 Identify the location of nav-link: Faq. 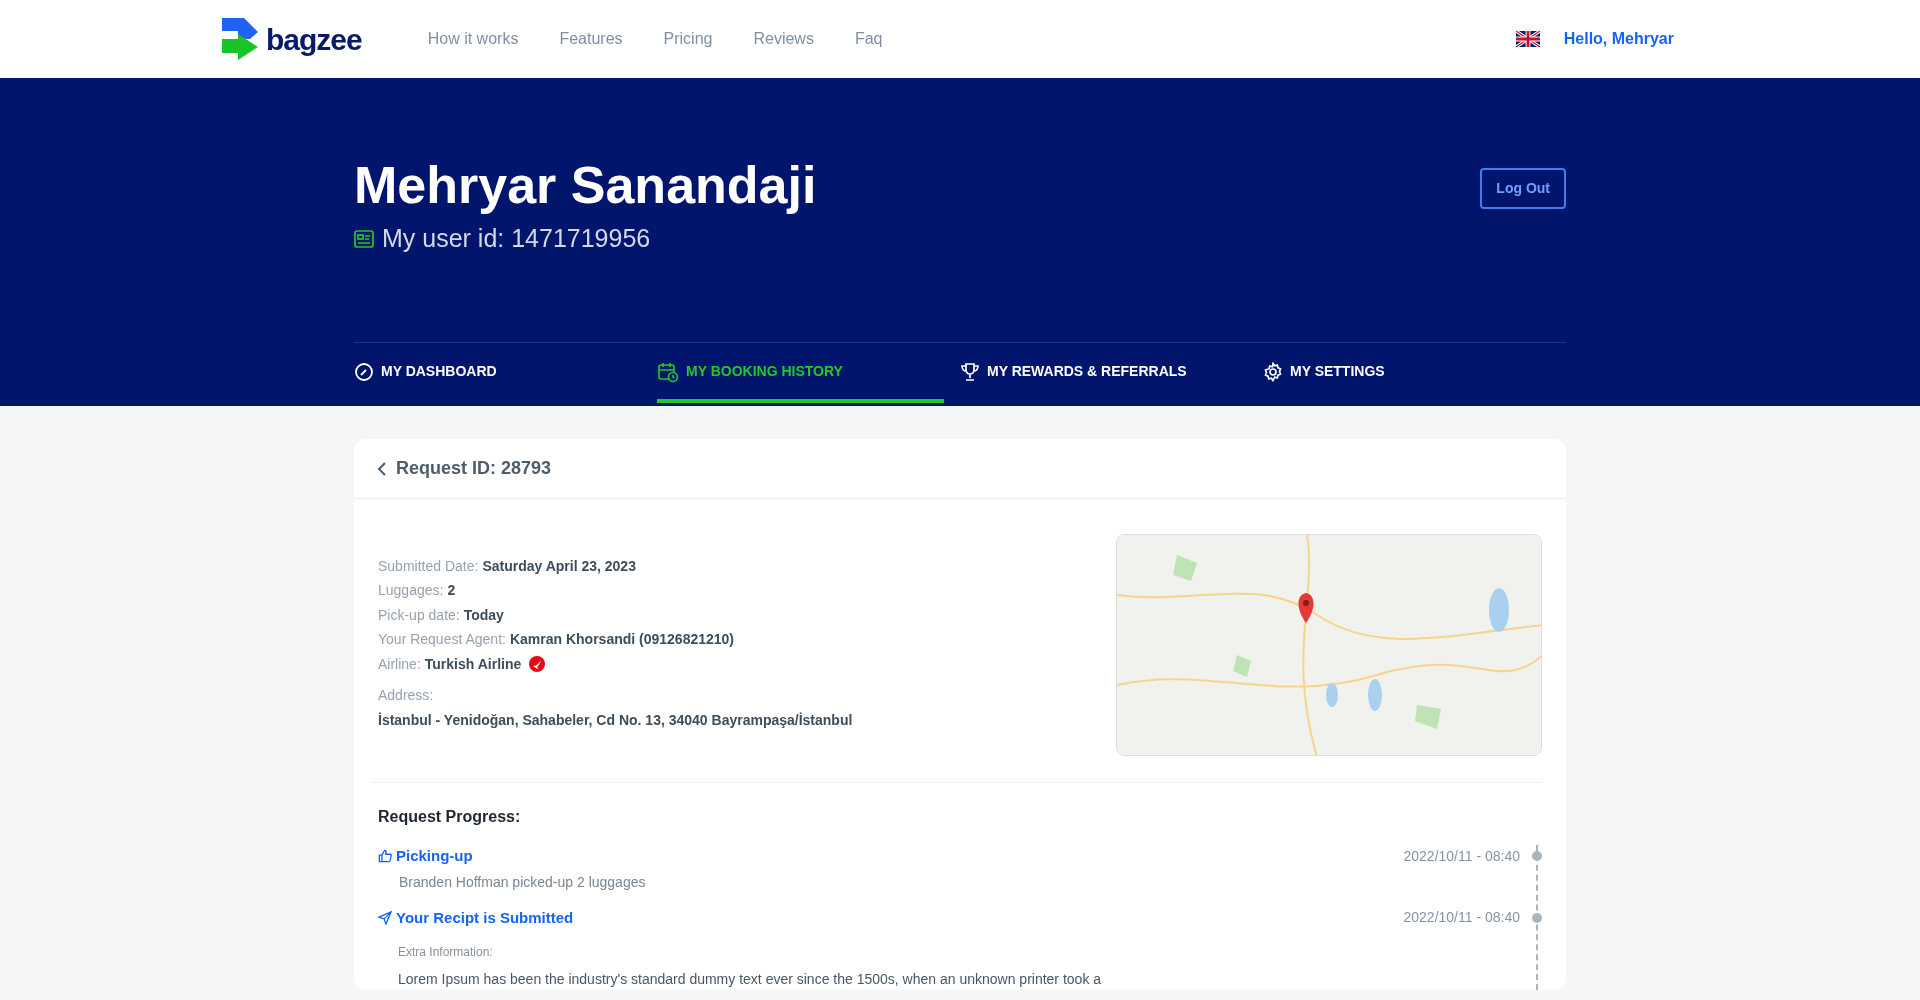
(868, 39).